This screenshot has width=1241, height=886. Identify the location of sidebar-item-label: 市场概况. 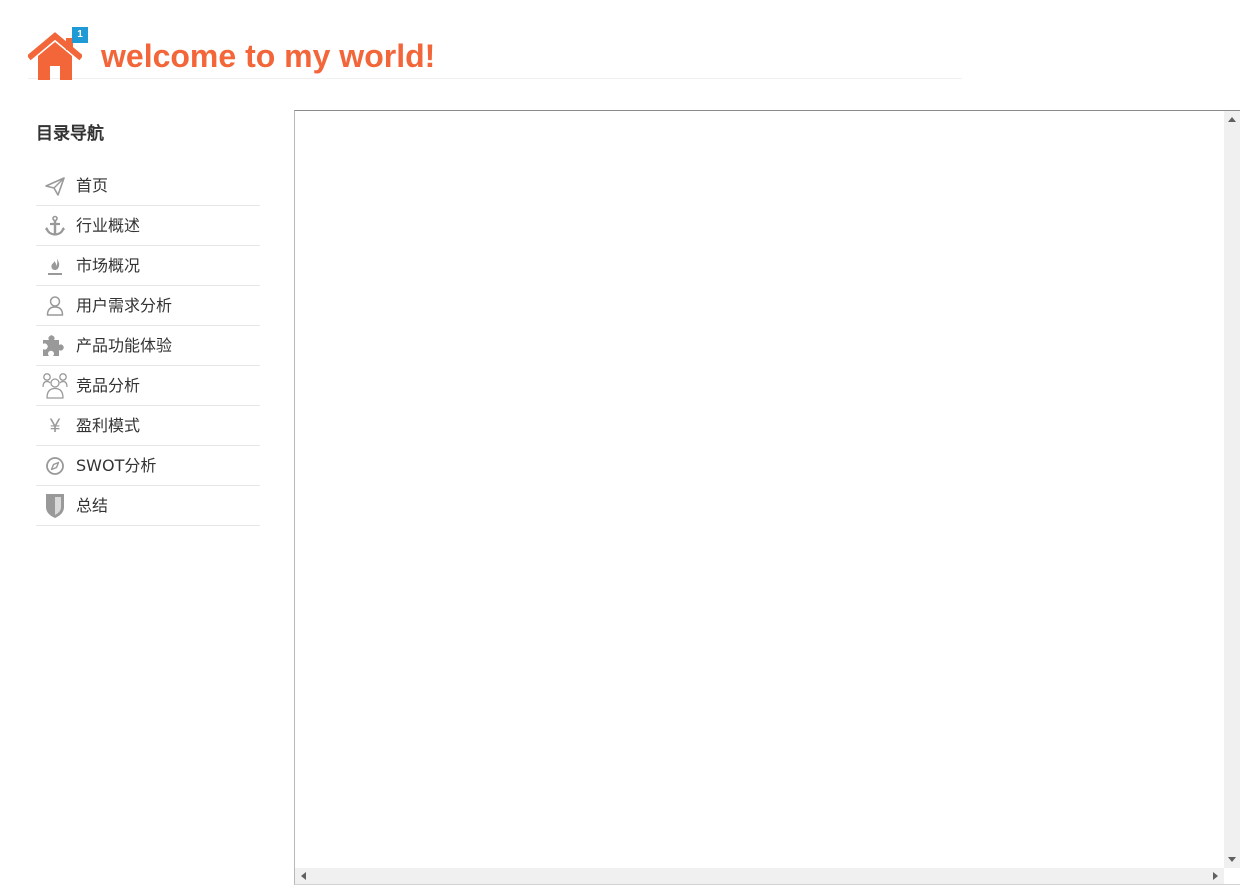
(108, 265).